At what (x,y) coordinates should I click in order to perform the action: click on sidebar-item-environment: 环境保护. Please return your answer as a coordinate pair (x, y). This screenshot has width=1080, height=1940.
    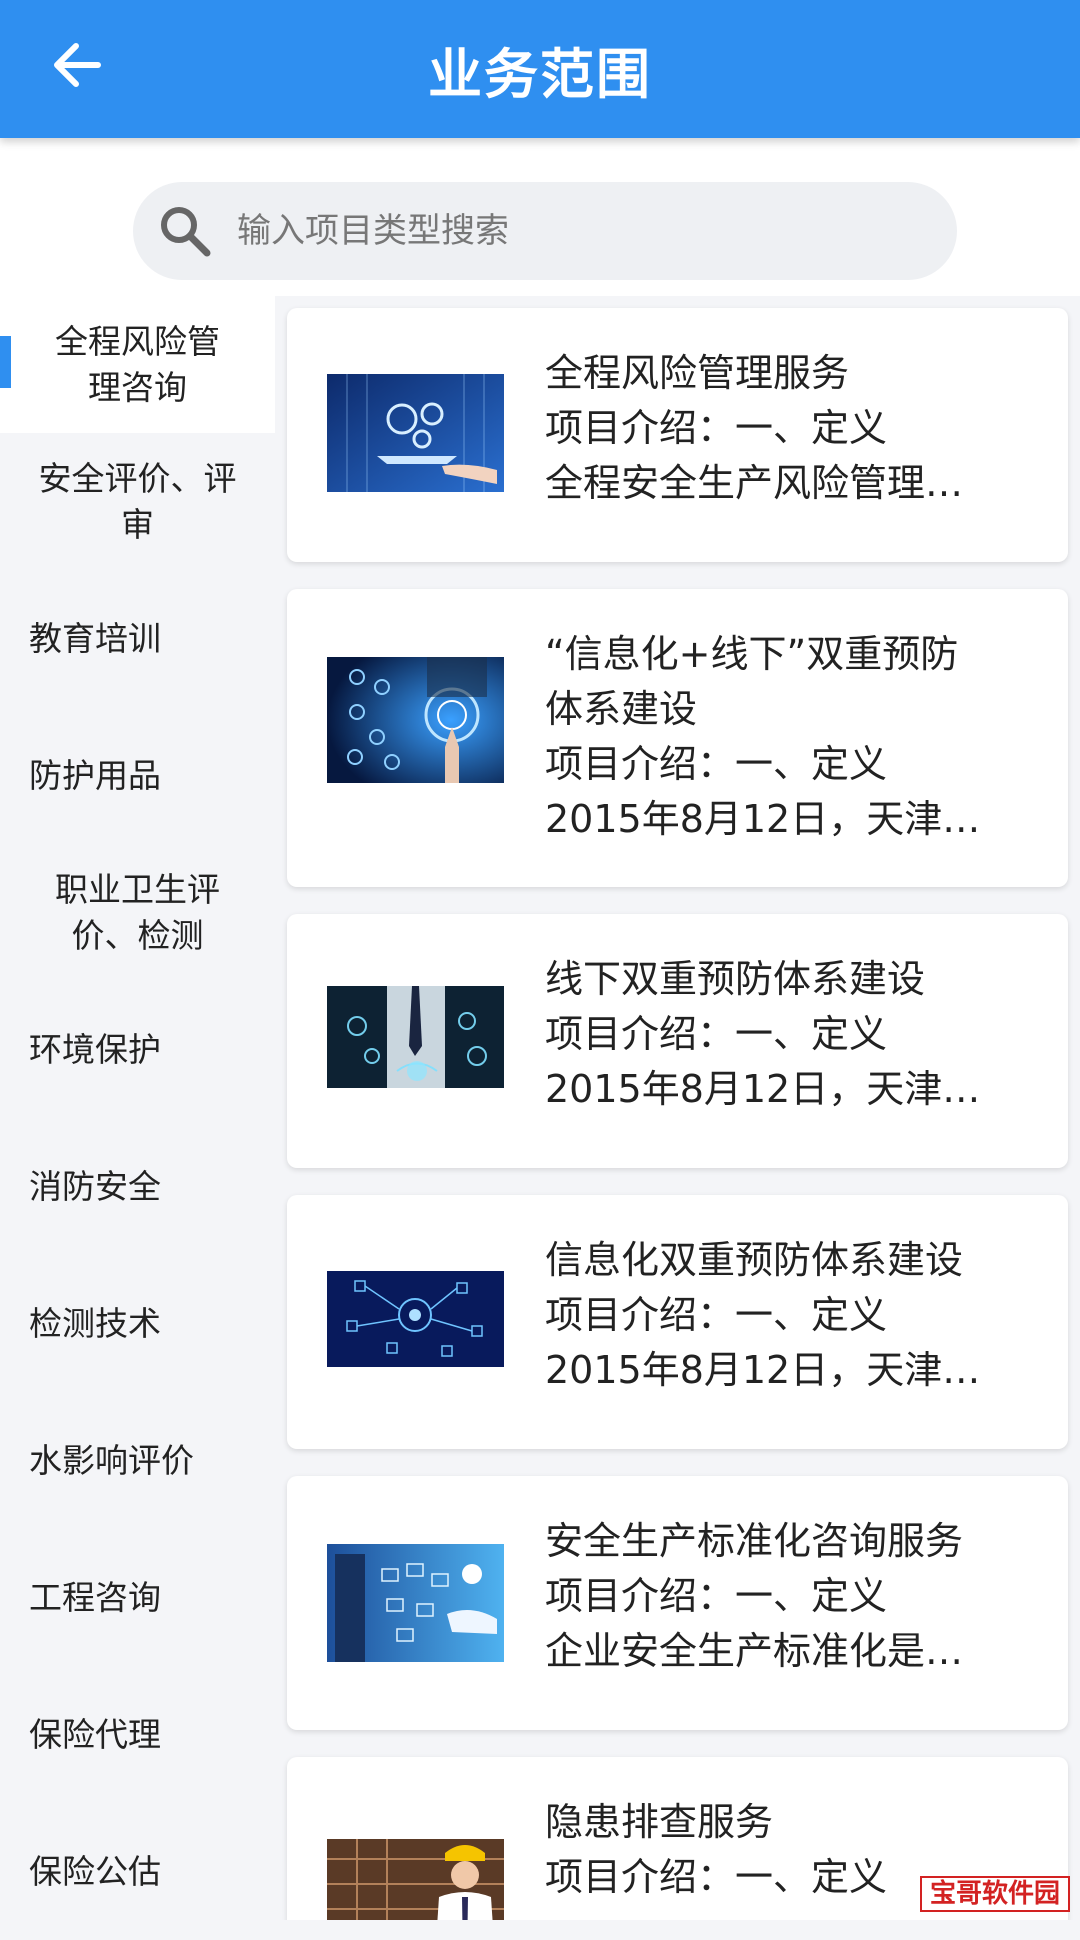
    Looking at the image, I should click on (137, 1049).